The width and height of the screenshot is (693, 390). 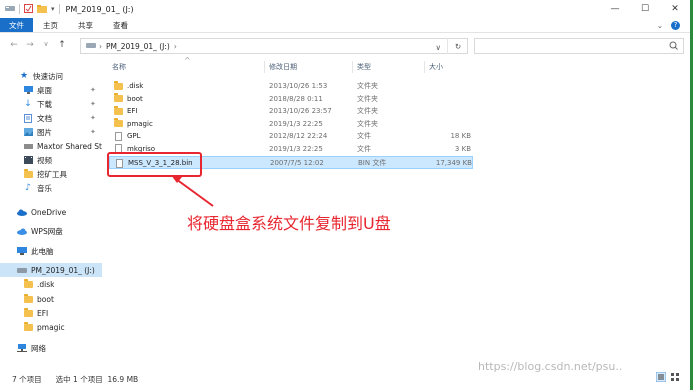 I want to click on large-icons-view-icon, so click(x=675, y=377).